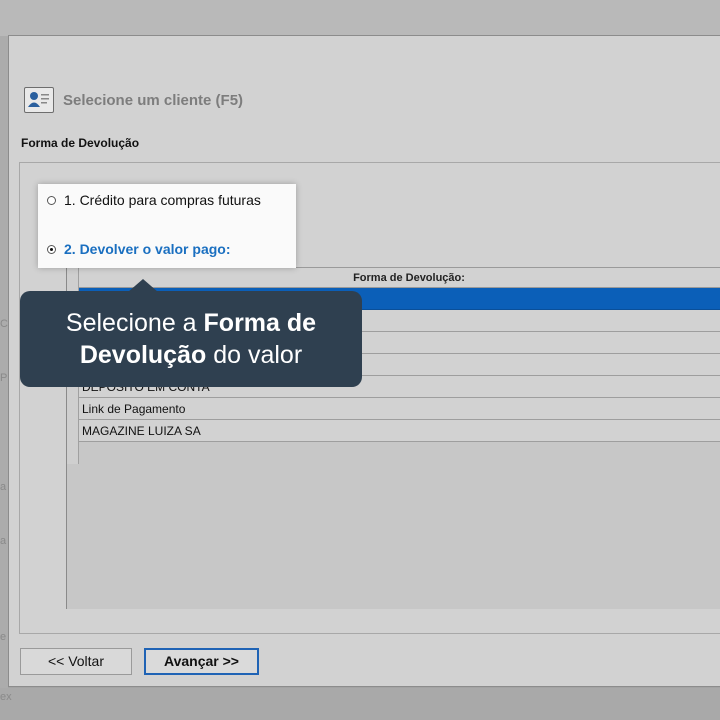 Image resolution: width=720 pixels, height=720 pixels. I want to click on background-app-top, so click(360, 18).